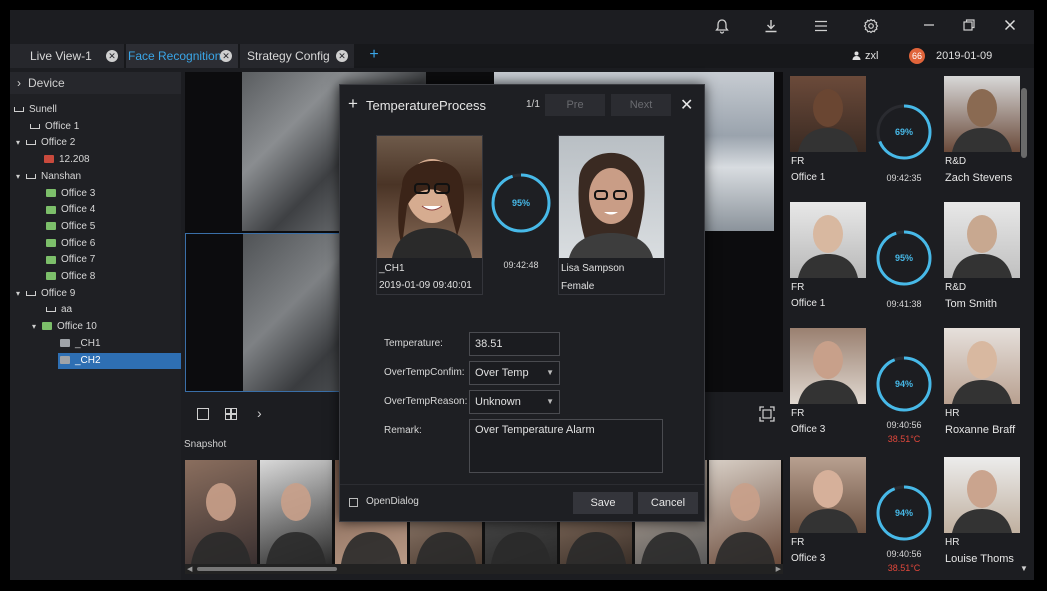  What do you see at coordinates (956, 287) in the screenshot?
I see `record-person-dept: R&D` at bounding box center [956, 287].